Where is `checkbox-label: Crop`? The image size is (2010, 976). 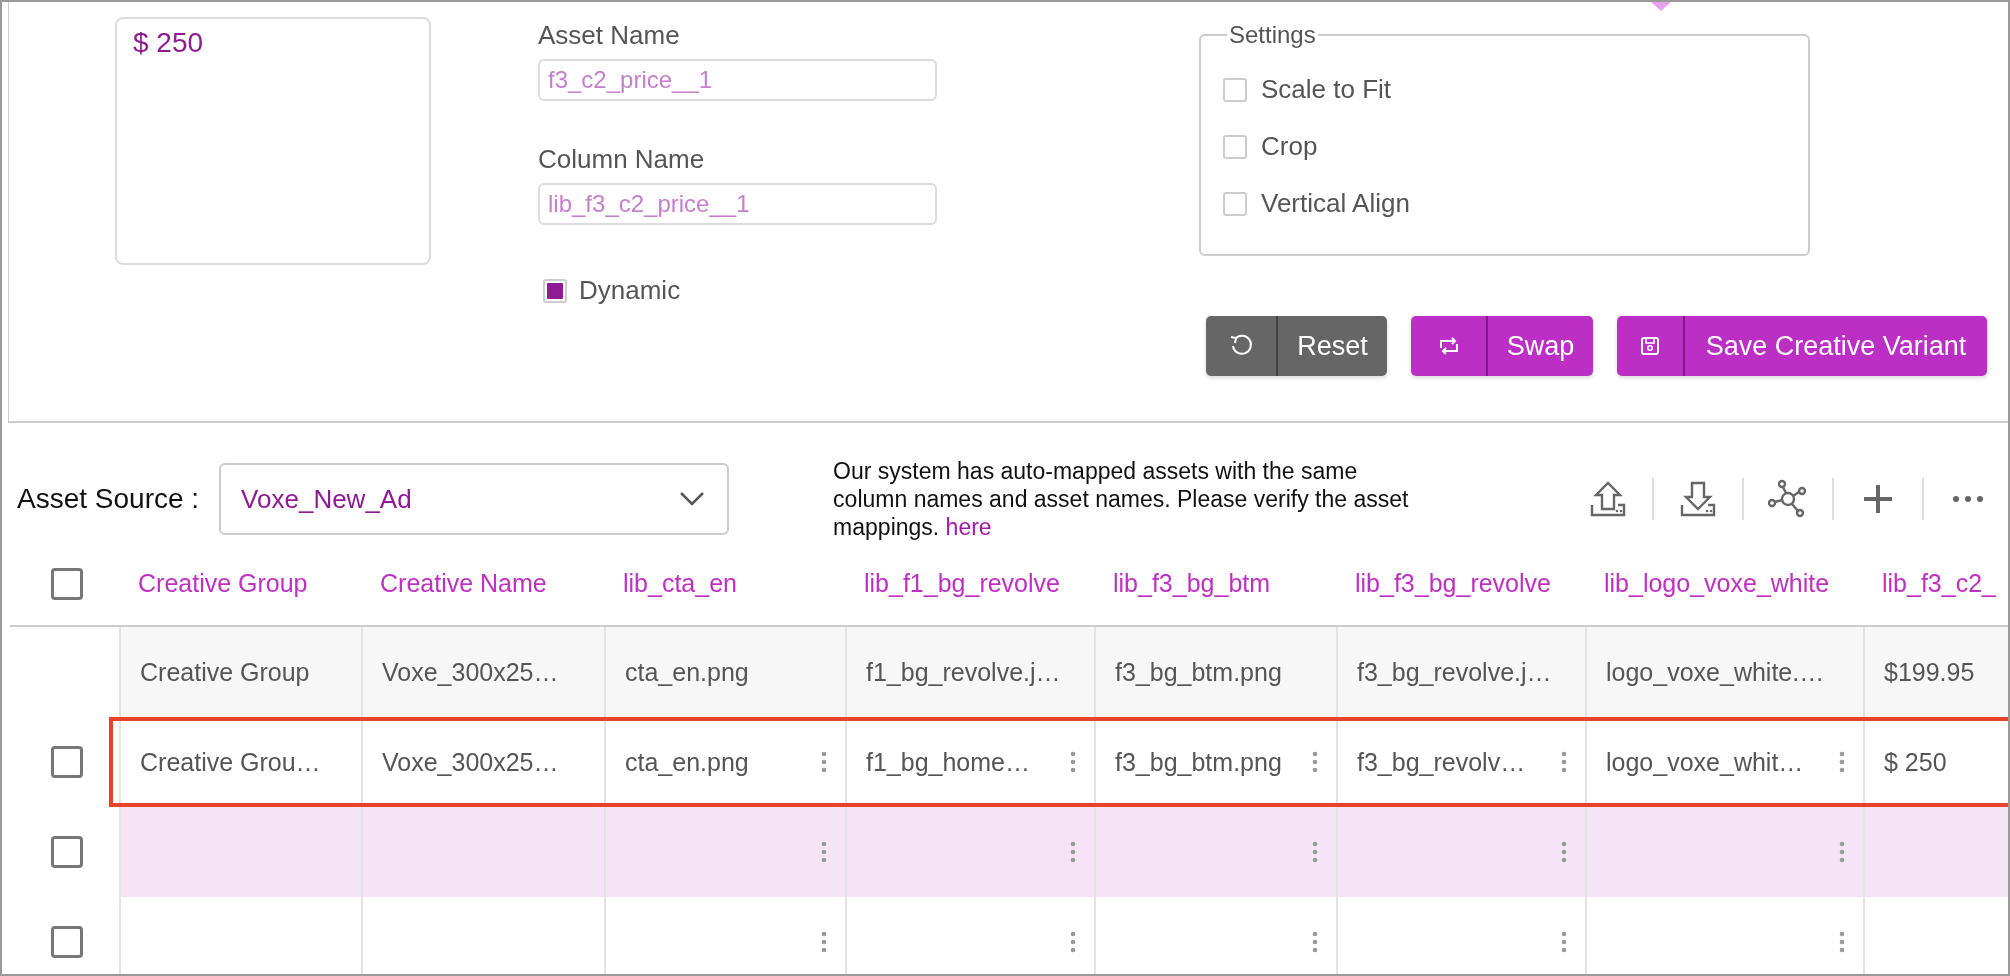 checkbox-label: Crop is located at coordinates (1289, 146).